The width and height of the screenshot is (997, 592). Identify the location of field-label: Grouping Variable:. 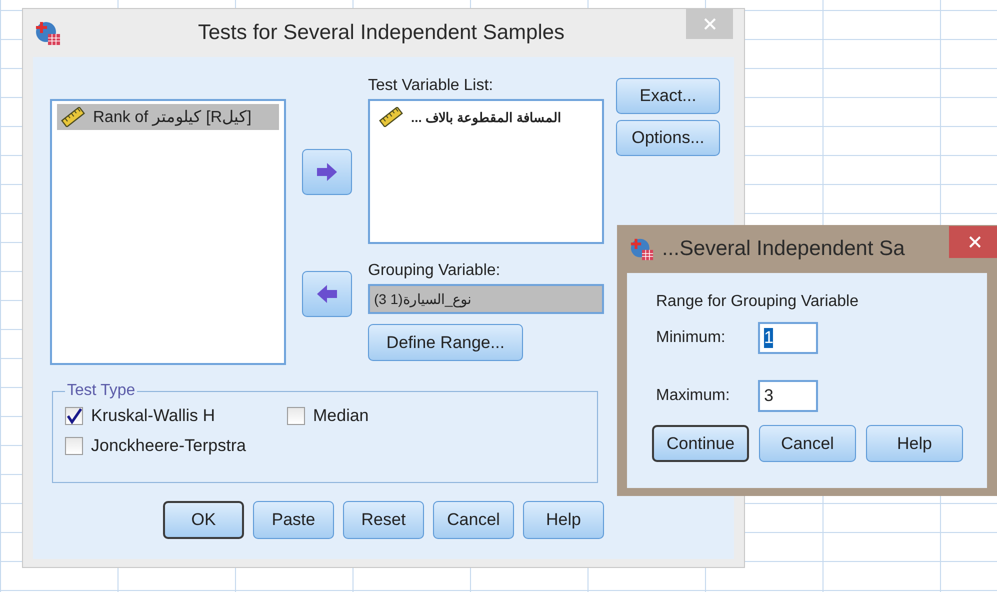
(434, 271).